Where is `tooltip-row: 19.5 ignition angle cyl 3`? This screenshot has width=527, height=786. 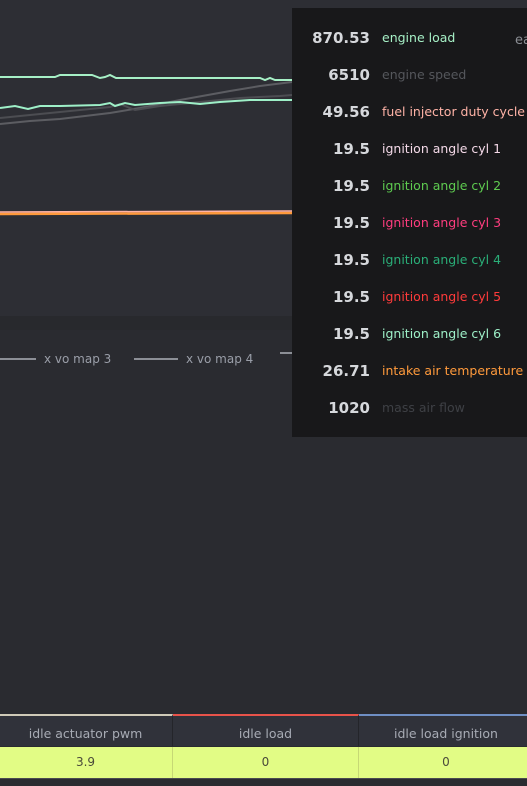
tooltip-row: 19.5 ignition angle cyl 3 is located at coordinates (409, 223).